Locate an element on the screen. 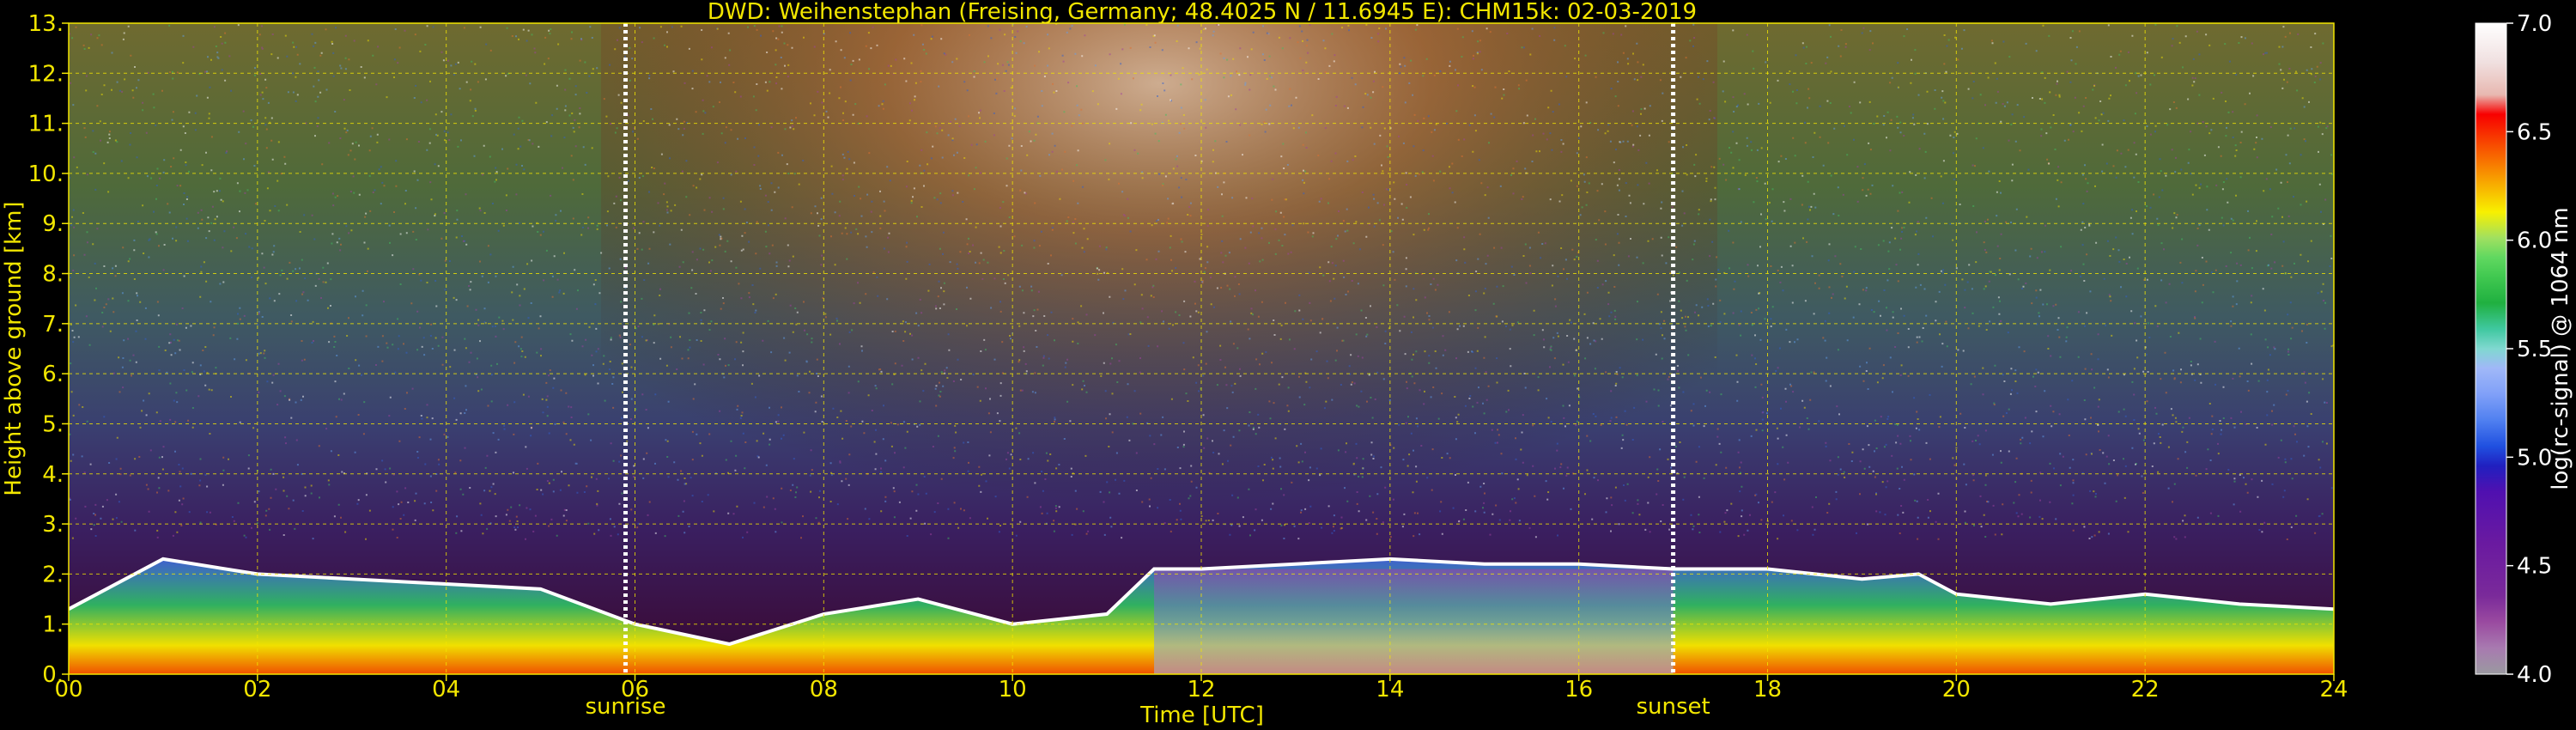 The image size is (2576, 730). y-axis-label: Height above ground [km] is located at coordinates (14, 348).